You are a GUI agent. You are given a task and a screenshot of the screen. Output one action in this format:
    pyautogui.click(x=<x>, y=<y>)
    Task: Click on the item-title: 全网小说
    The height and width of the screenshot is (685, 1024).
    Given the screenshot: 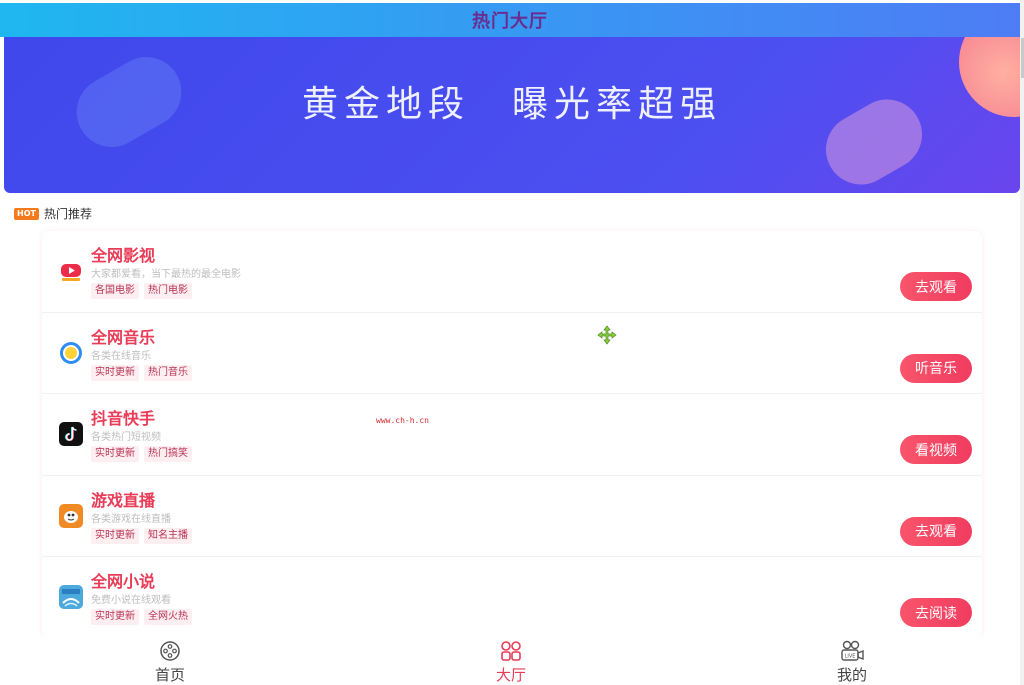 What is the action you would take?
    pyautogui.click(x=123, y=581)
    